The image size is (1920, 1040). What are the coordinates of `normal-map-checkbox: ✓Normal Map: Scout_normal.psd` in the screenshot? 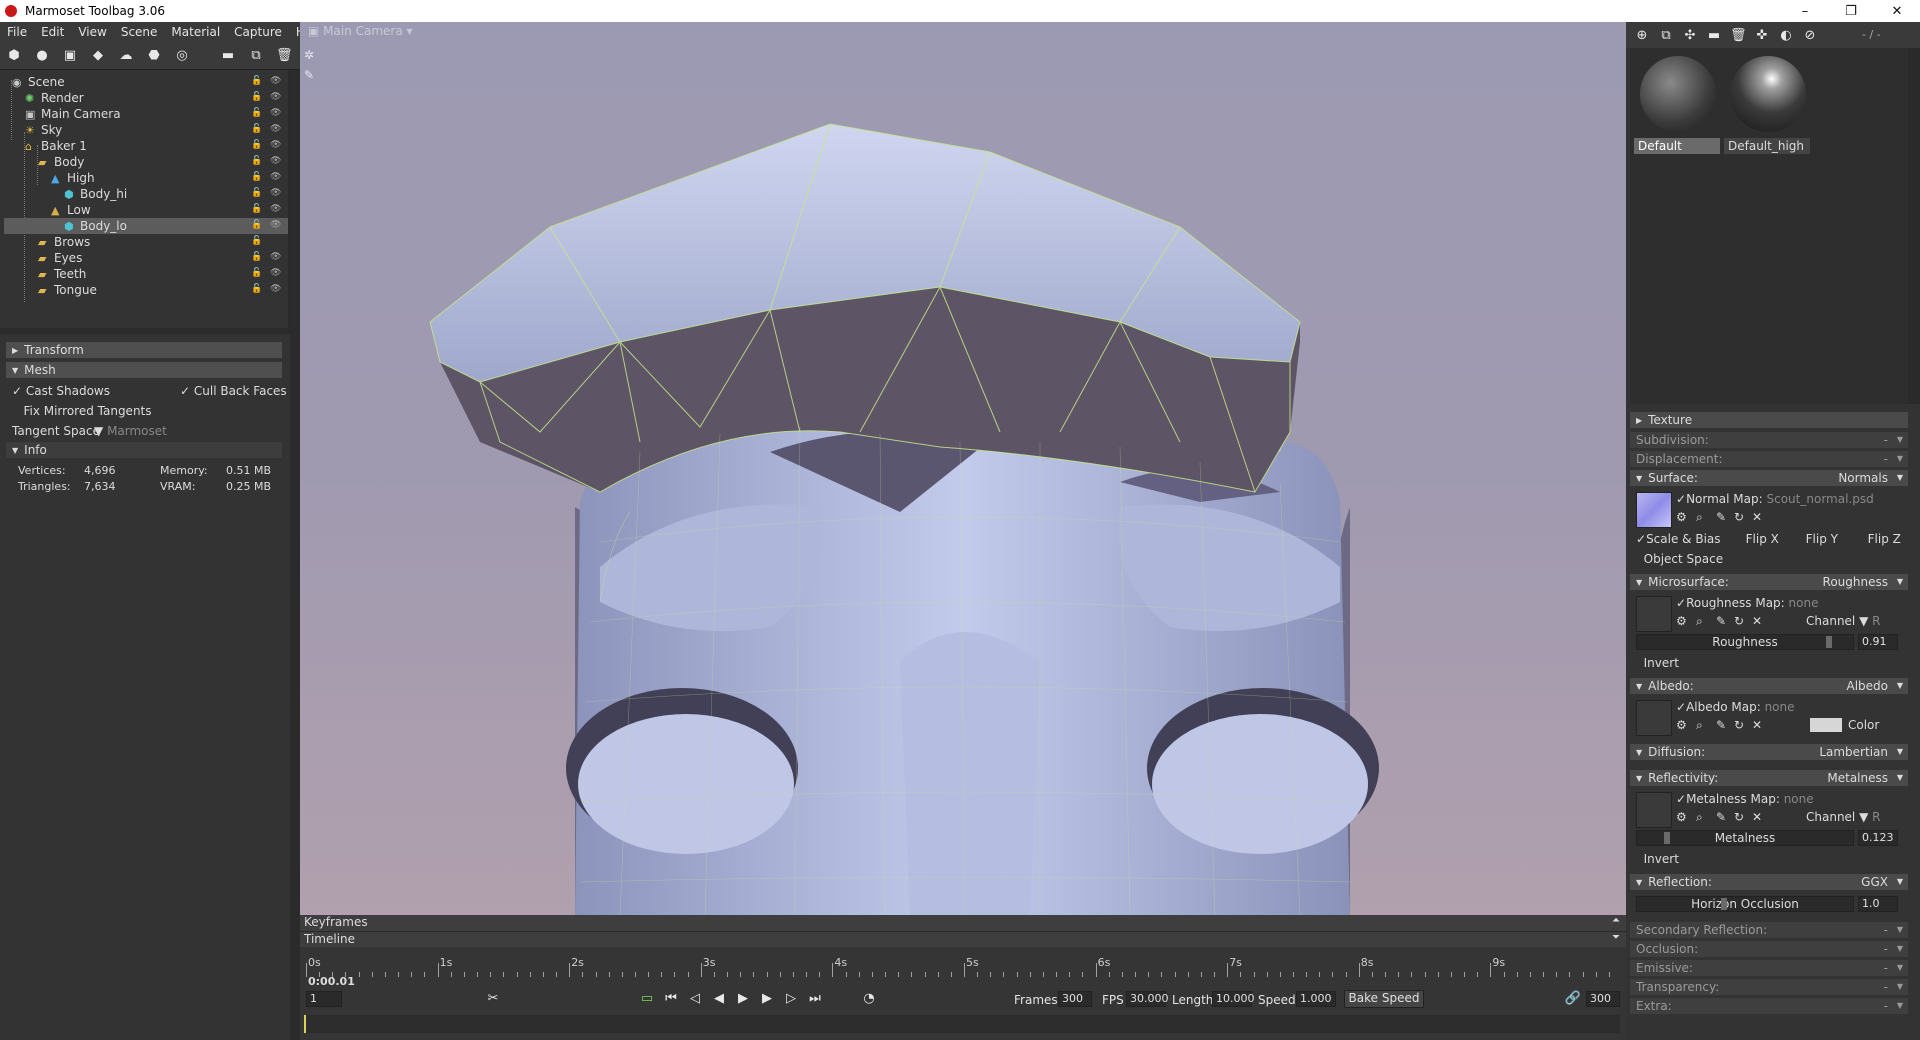 It's located at (1775, 499).